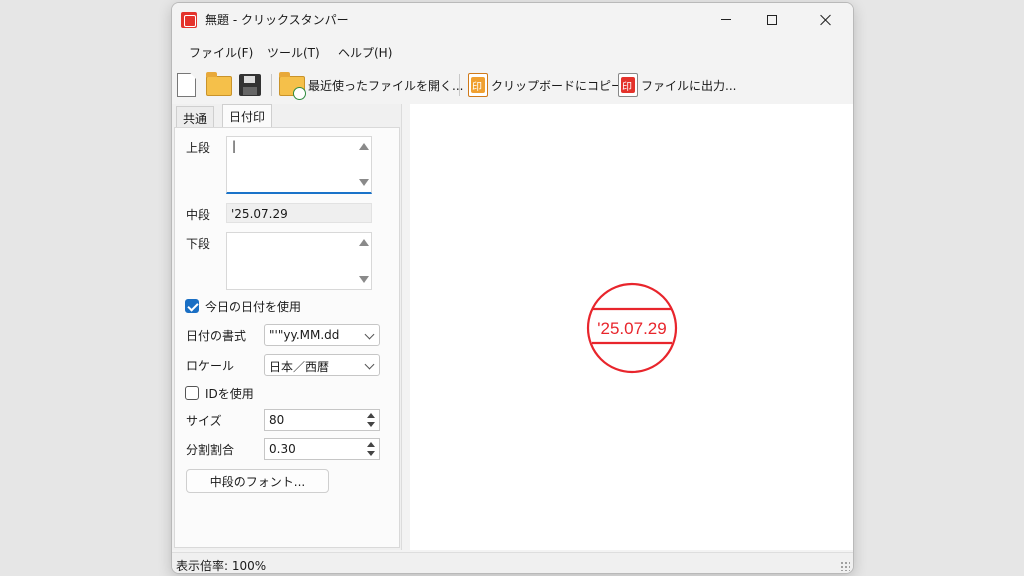 This screenshot has width=1024, height=576. What do you see at coordinates (192, 306) in the screenshot?
I see `use-today-checkbox` at bounding box center [192, 306].